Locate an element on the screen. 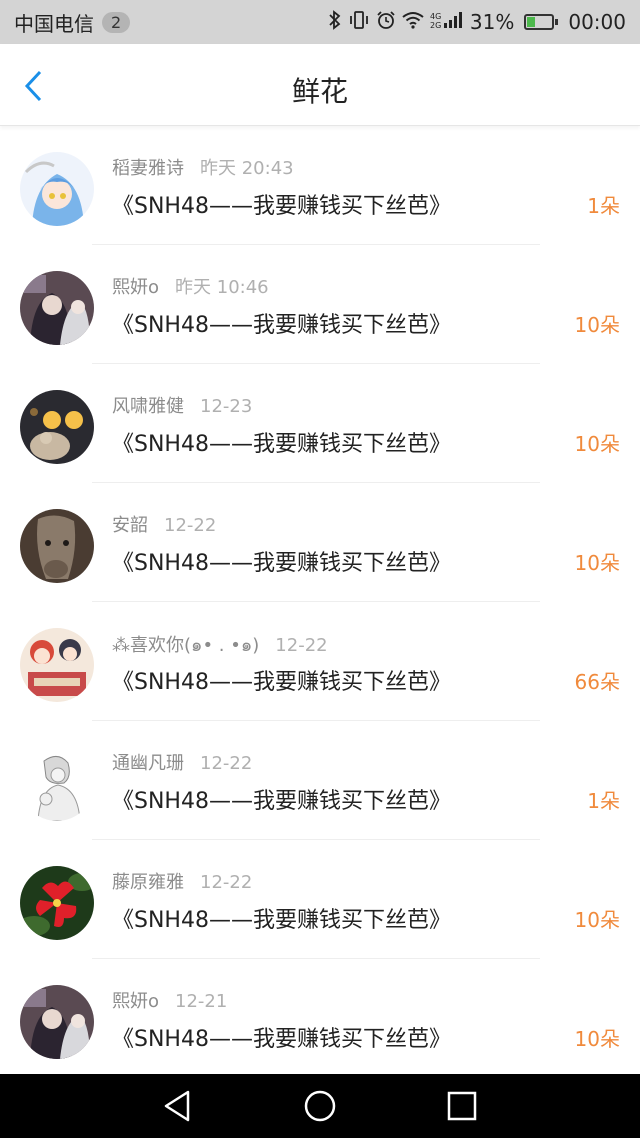 The height and width of the screenshot is (1138, 640). alarm-icon is located at coordinates (386, 22).